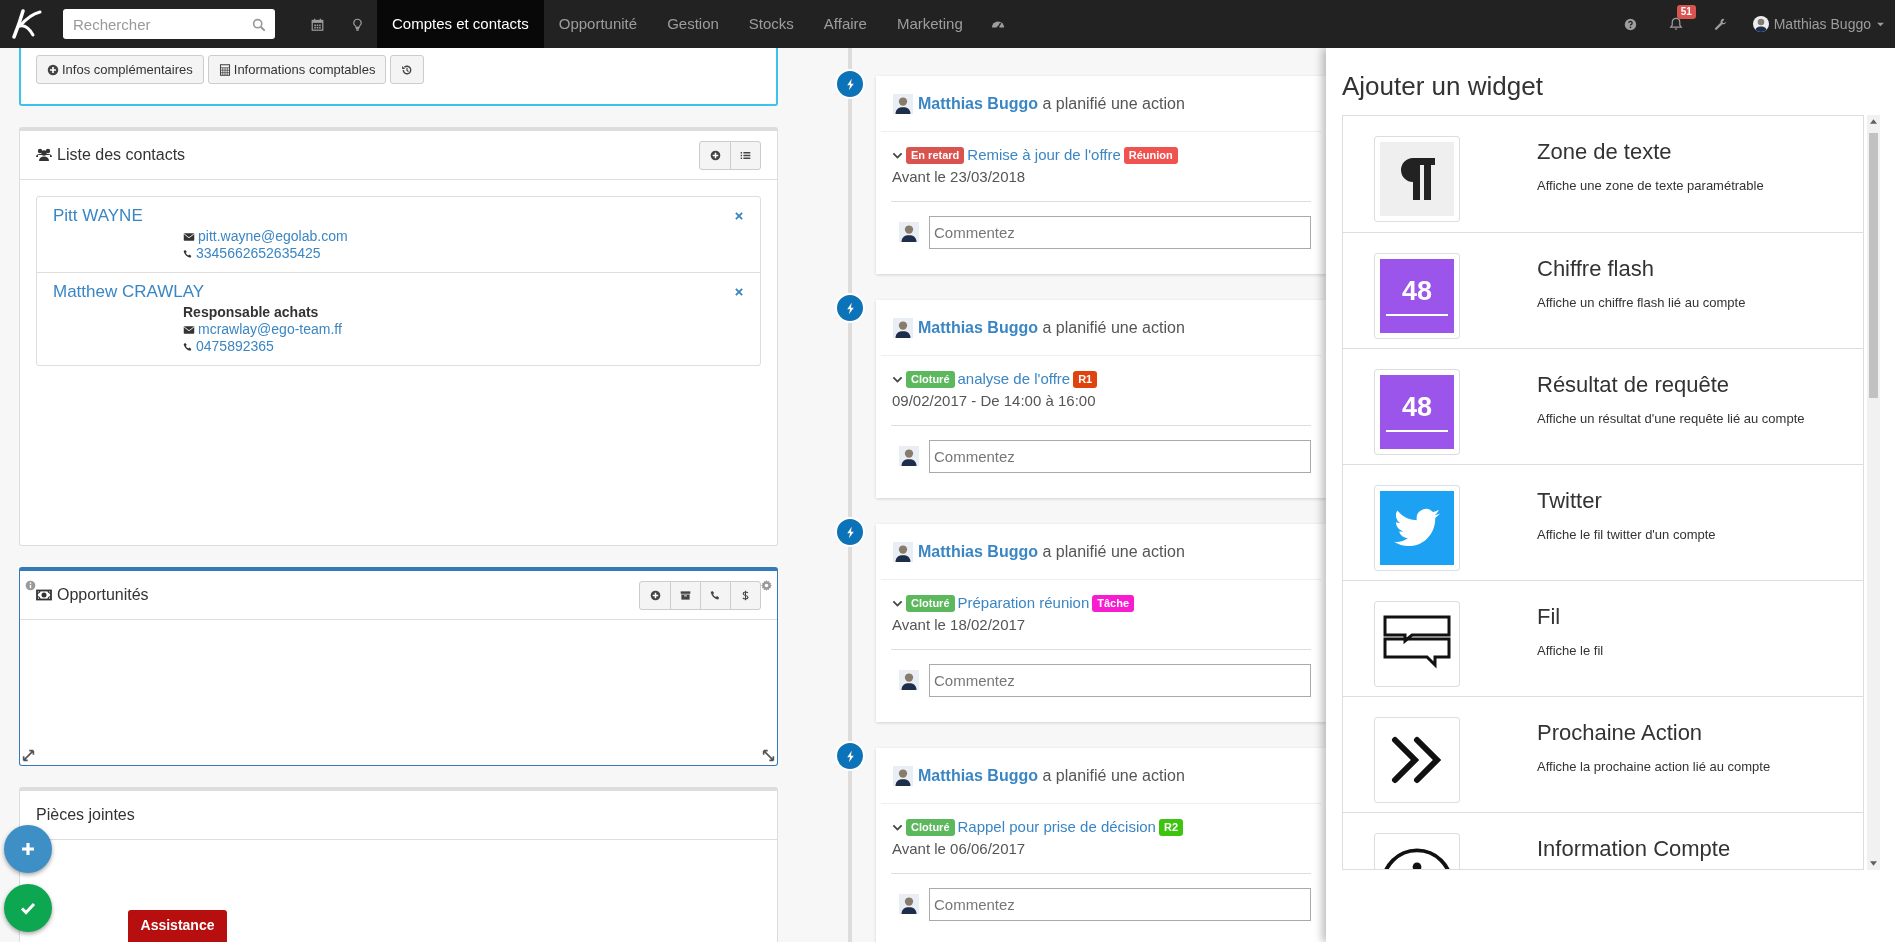  What do you see at coordinates (103, 595) in the screenshot?
I see `panel-title: Opportunités` at bounding box center [103, 595].